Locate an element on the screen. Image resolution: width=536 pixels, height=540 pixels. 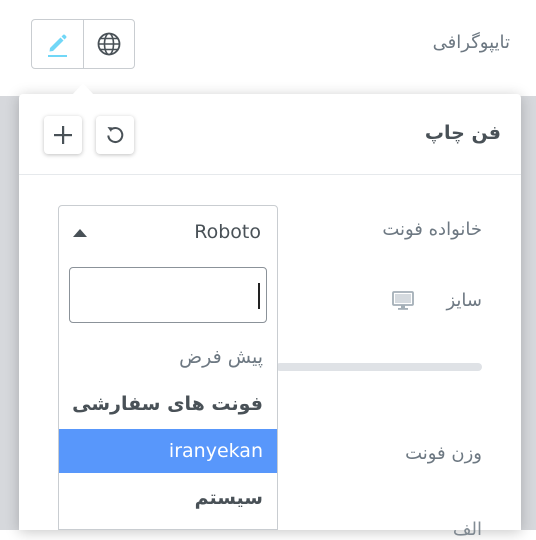
font-family-select: Roboto is located at coordinates (168, 232).